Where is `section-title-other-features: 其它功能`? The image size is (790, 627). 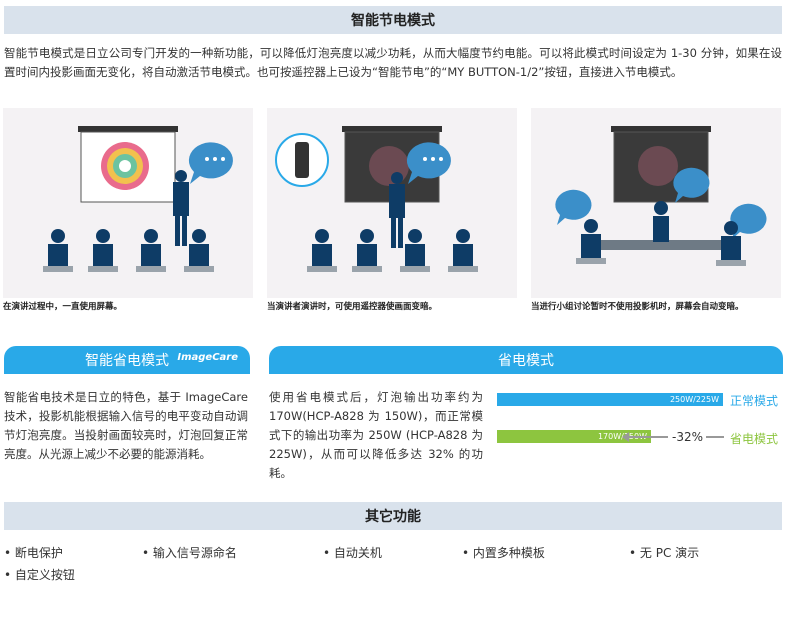 section-title-other-features: 其它功能 is located at coordinates (393, 516).